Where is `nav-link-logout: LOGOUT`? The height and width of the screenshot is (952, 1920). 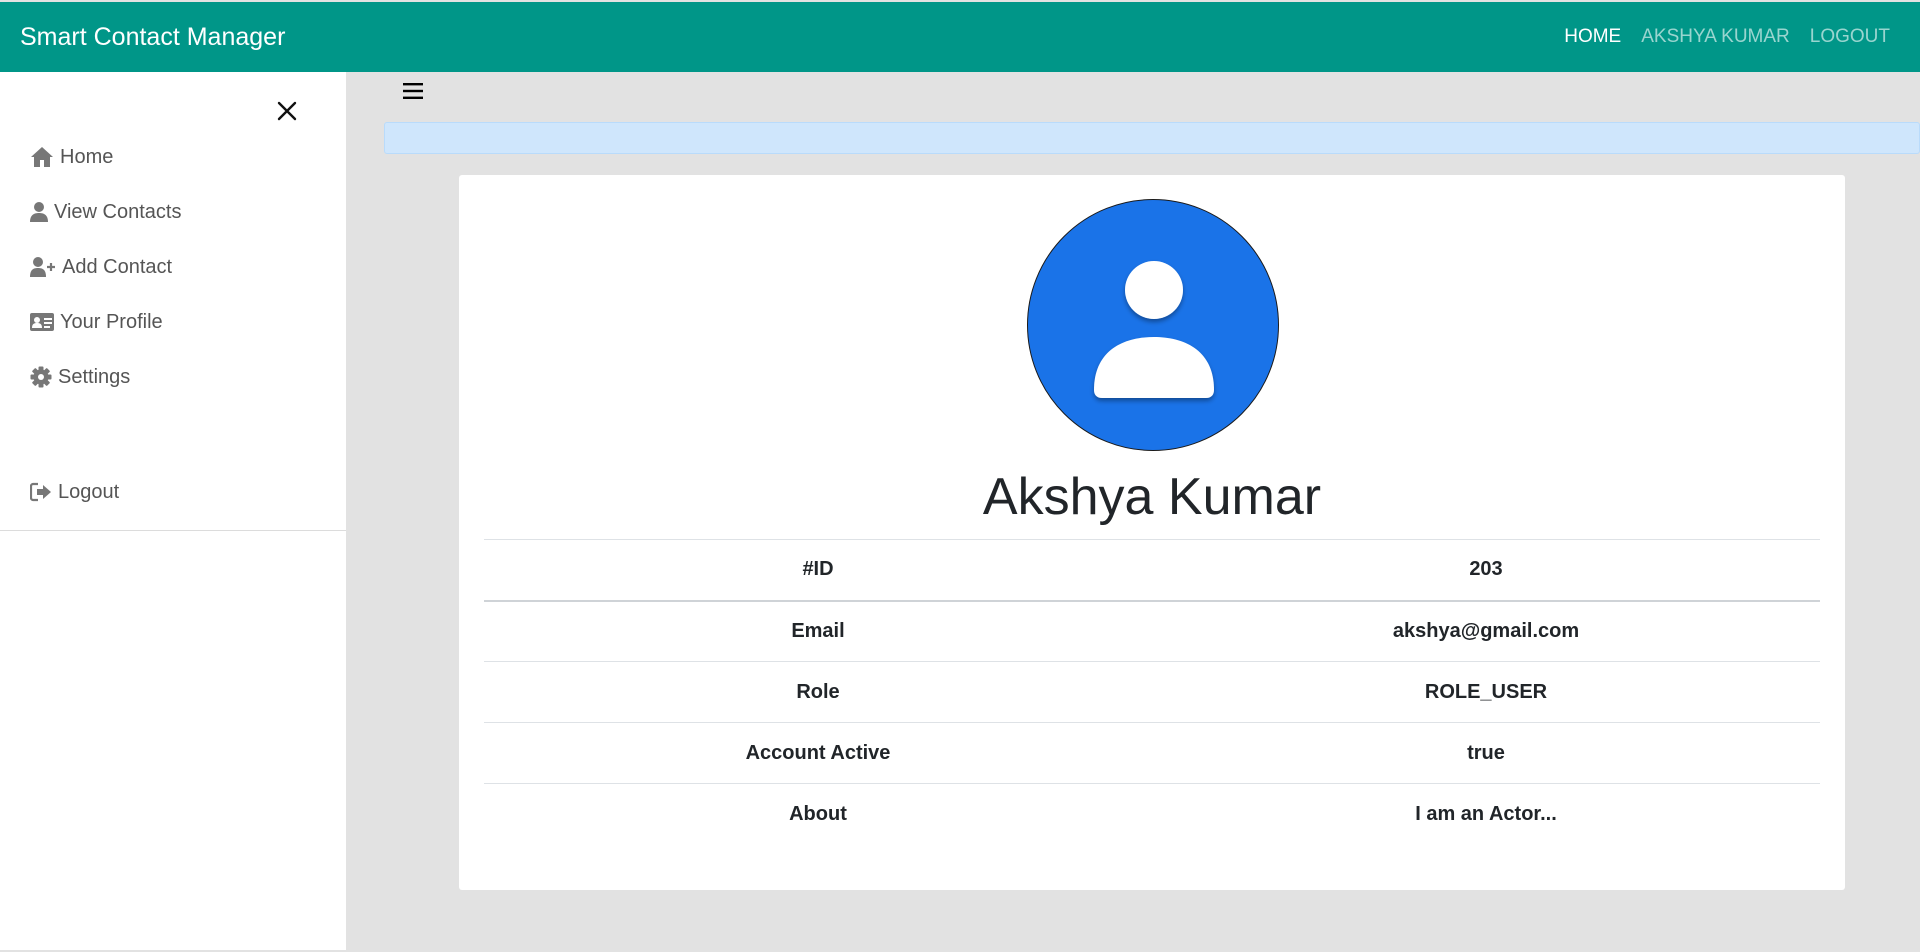
nav-link-logout: LOGOUT is located at coordinates (1850, 37).